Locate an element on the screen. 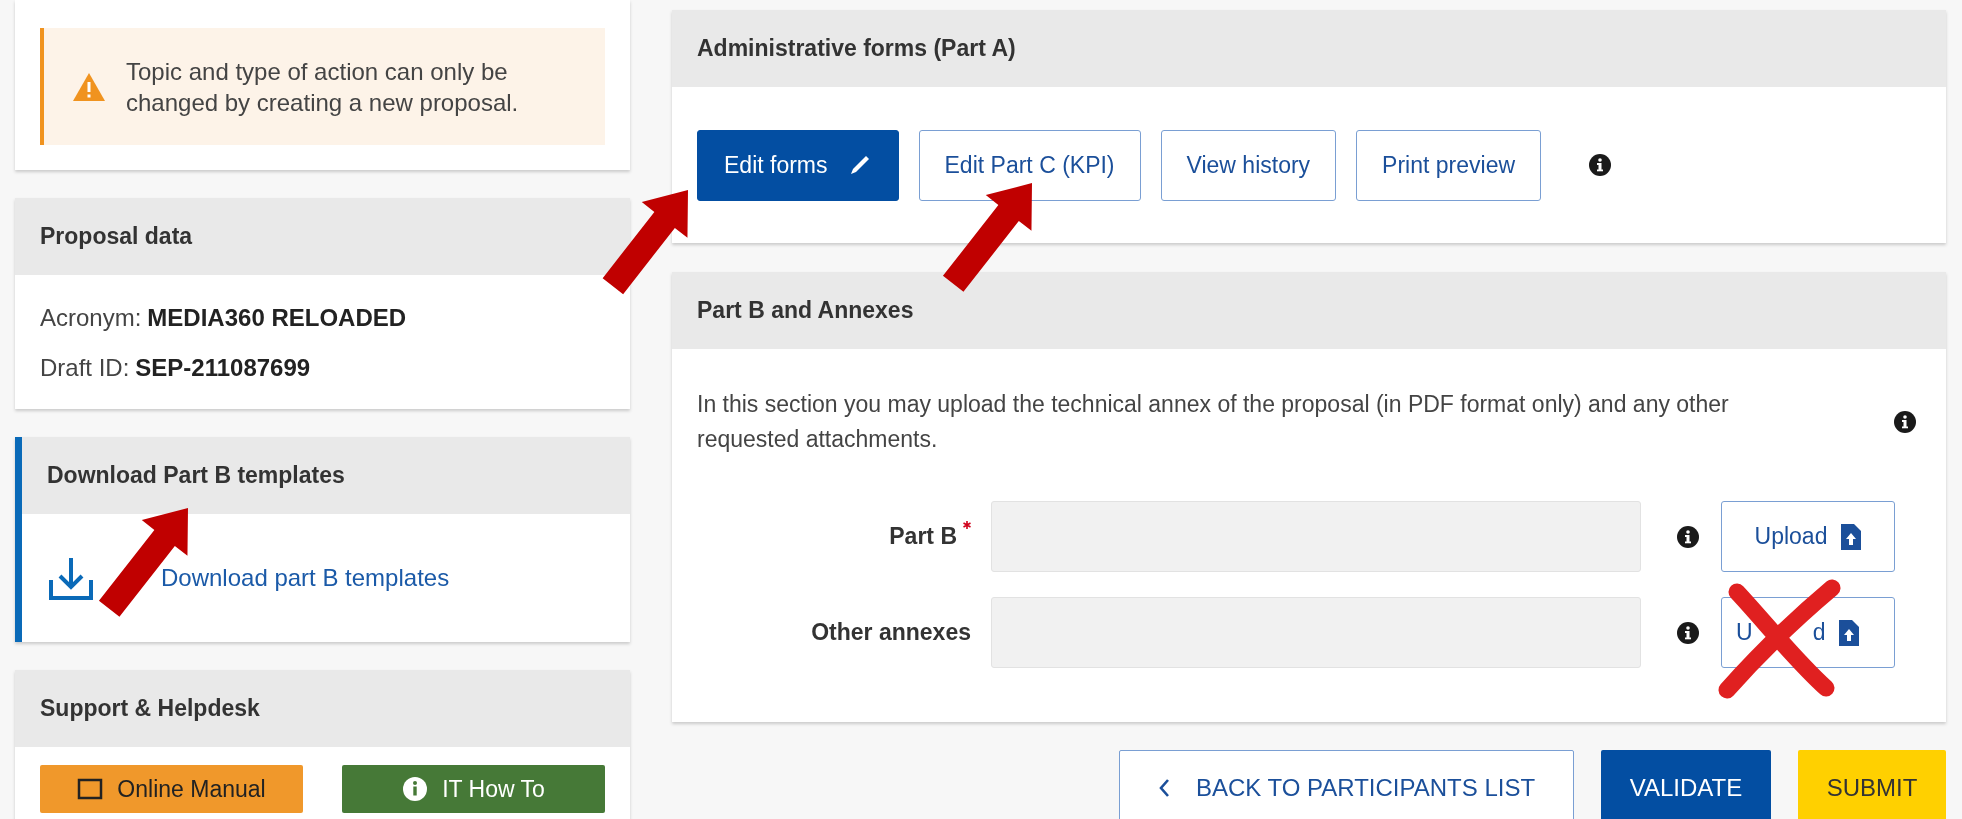 The width and height of the screenshot is (1962, 819). form-button: Edit Part C (KPI) is located at coordinates (1029, 165).